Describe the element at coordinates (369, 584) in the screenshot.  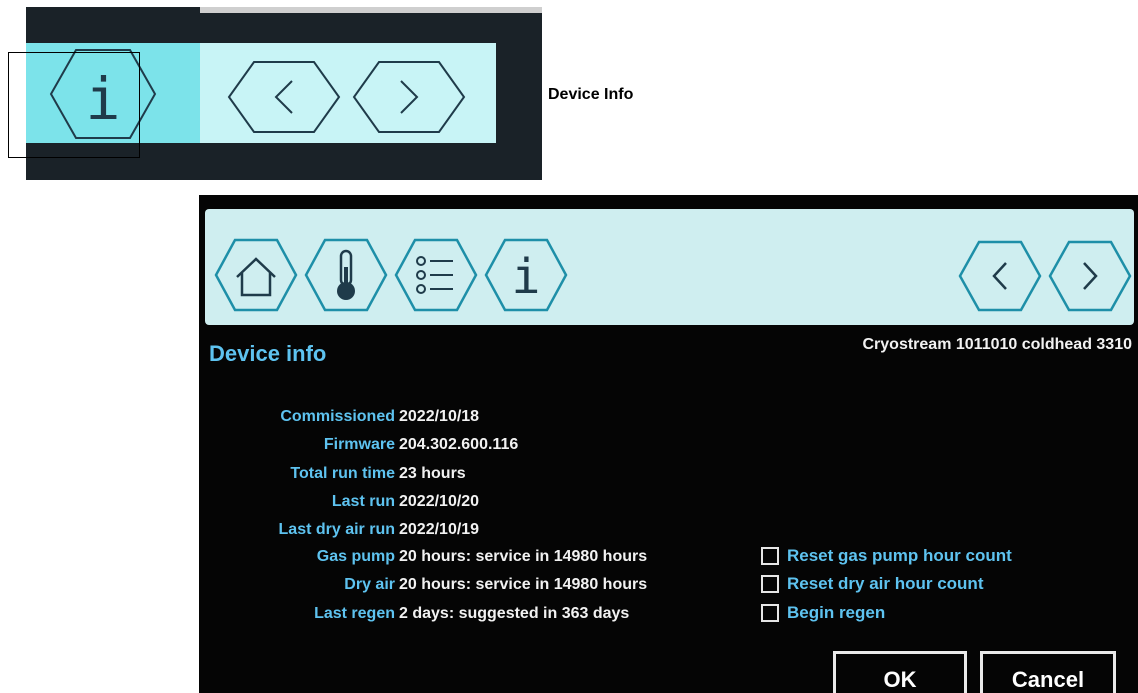
I see `info-label: Dry air` at that location.